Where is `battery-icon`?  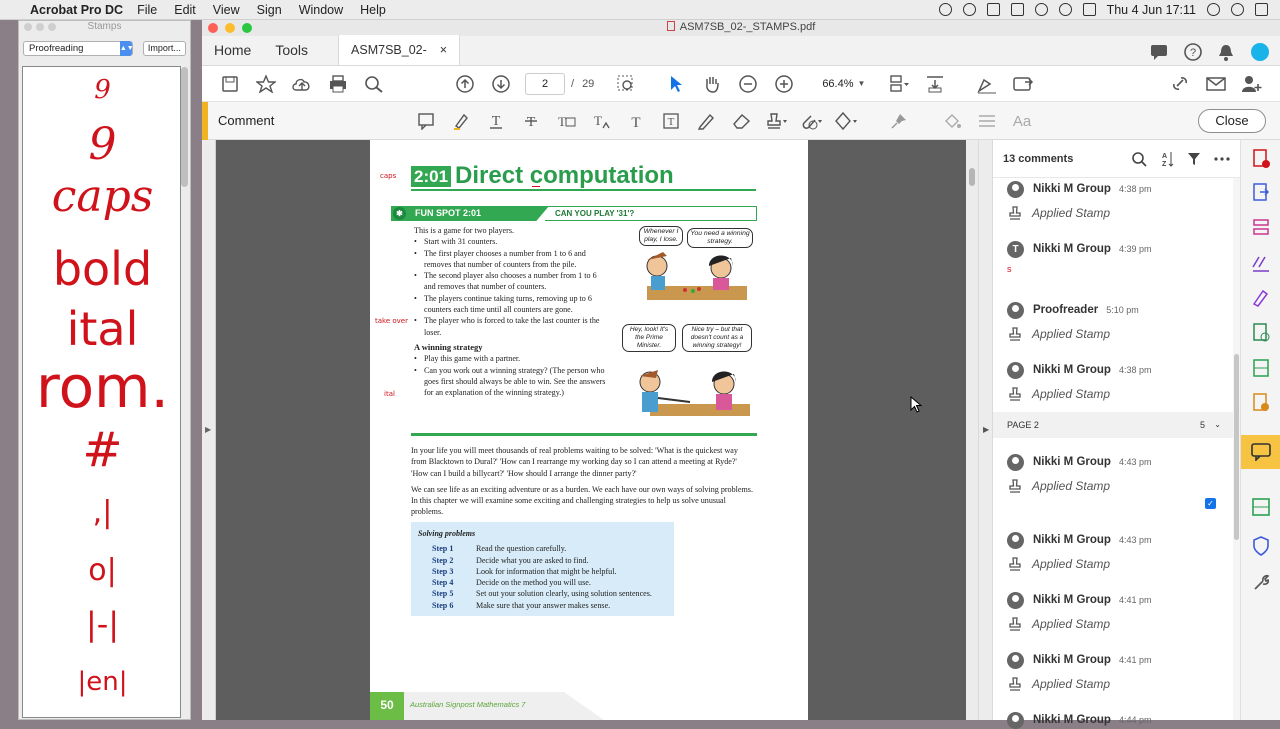
battery-icon is located at coordinates (1089, 9).